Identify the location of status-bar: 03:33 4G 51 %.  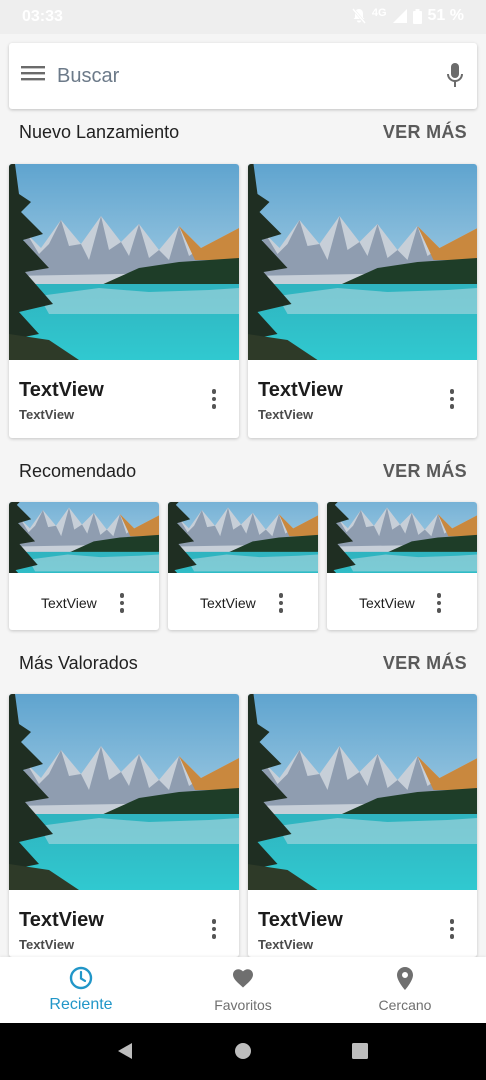
(243, 17).